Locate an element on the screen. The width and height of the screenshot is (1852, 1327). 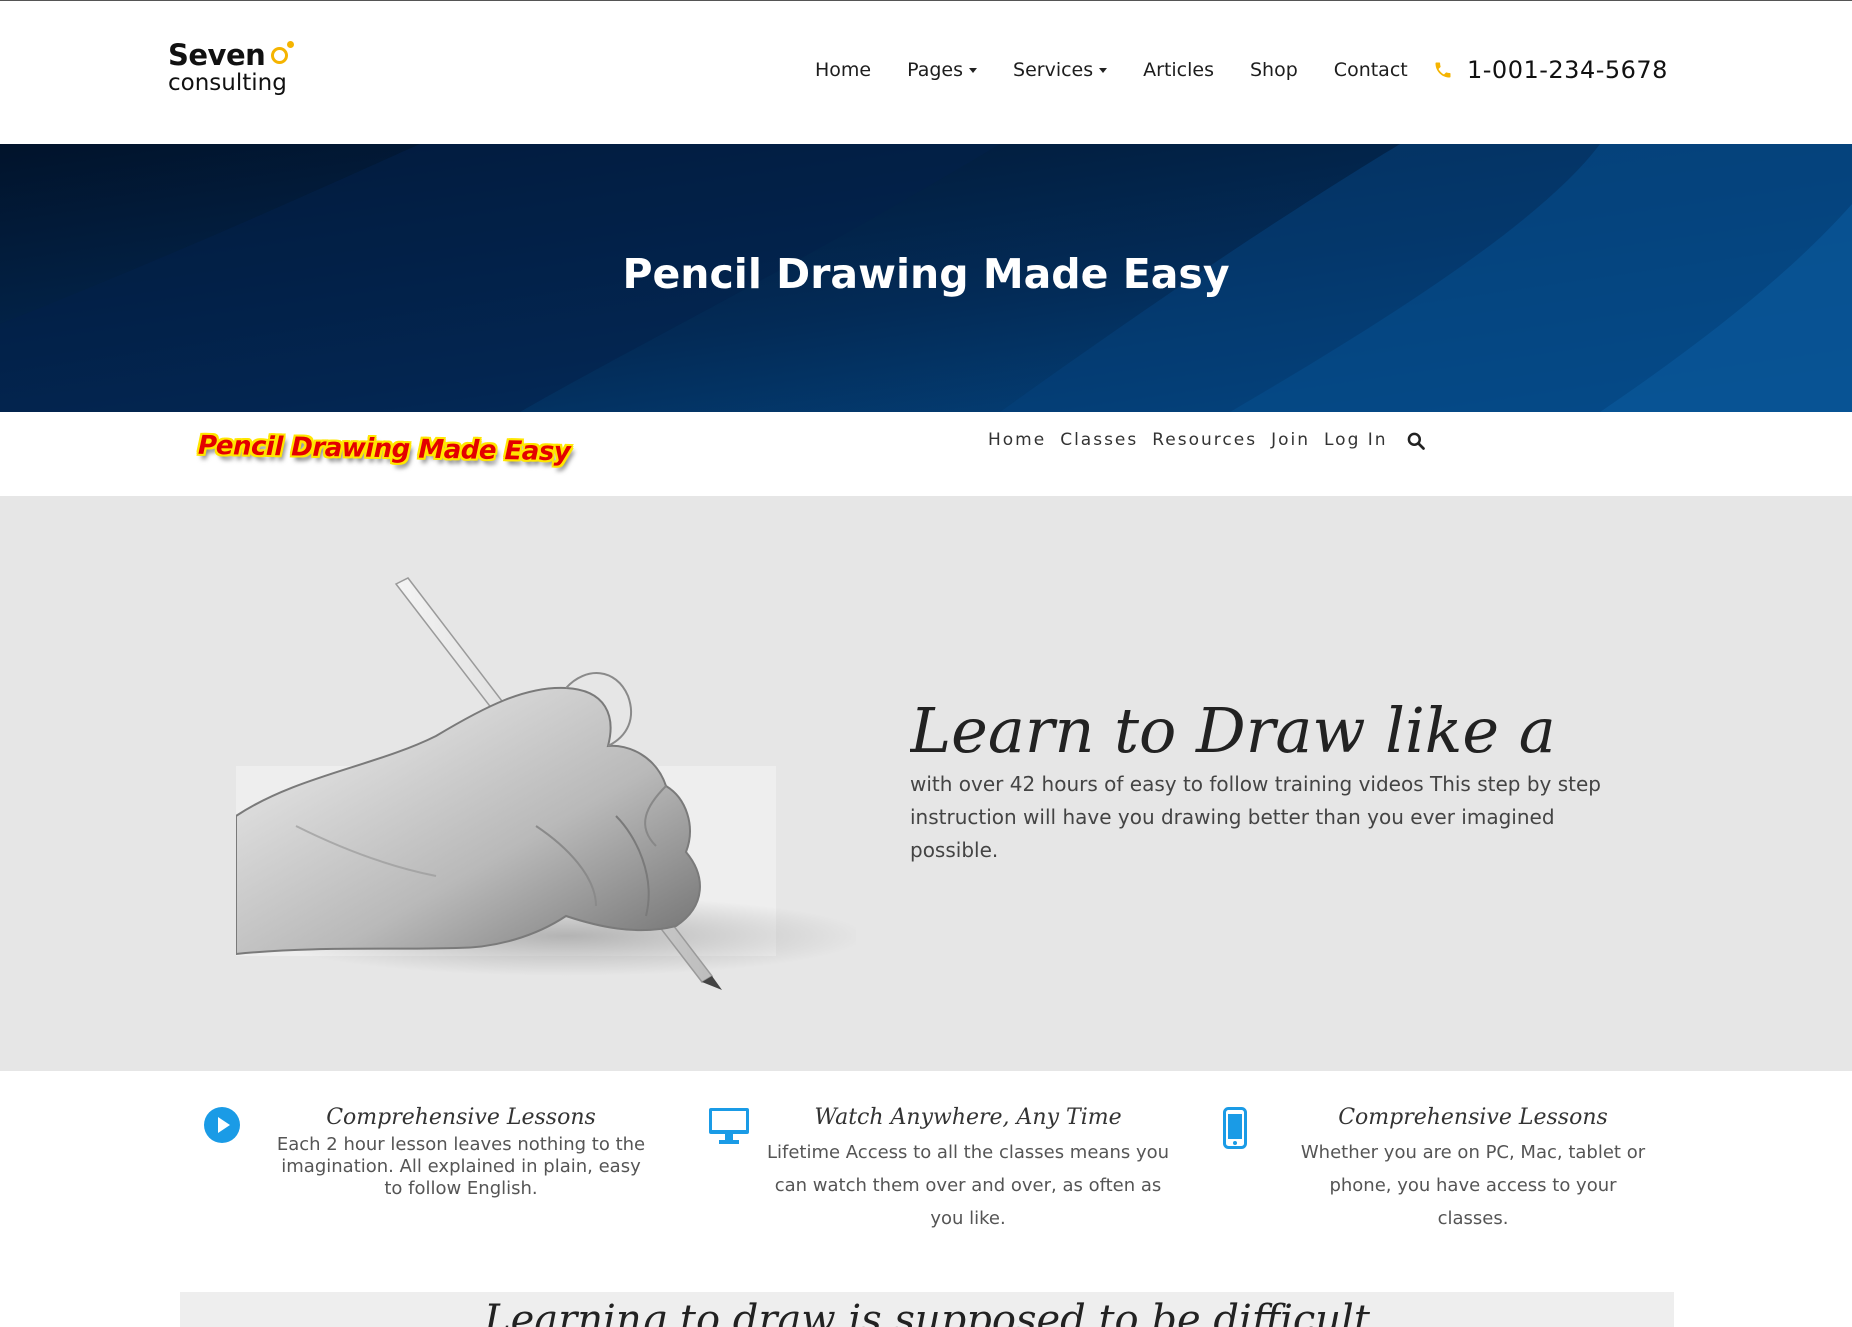
nav-home: Home is located at coordinates (843, 70).